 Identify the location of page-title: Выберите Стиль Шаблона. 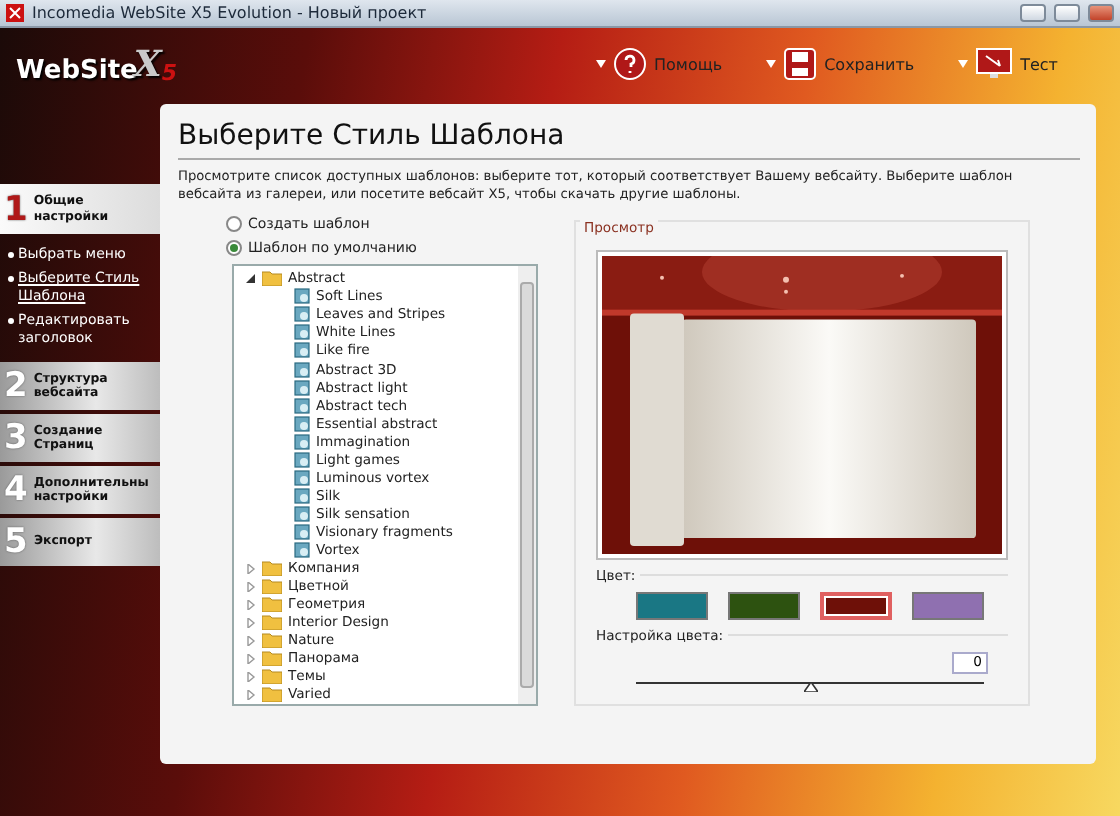
(629, 140).